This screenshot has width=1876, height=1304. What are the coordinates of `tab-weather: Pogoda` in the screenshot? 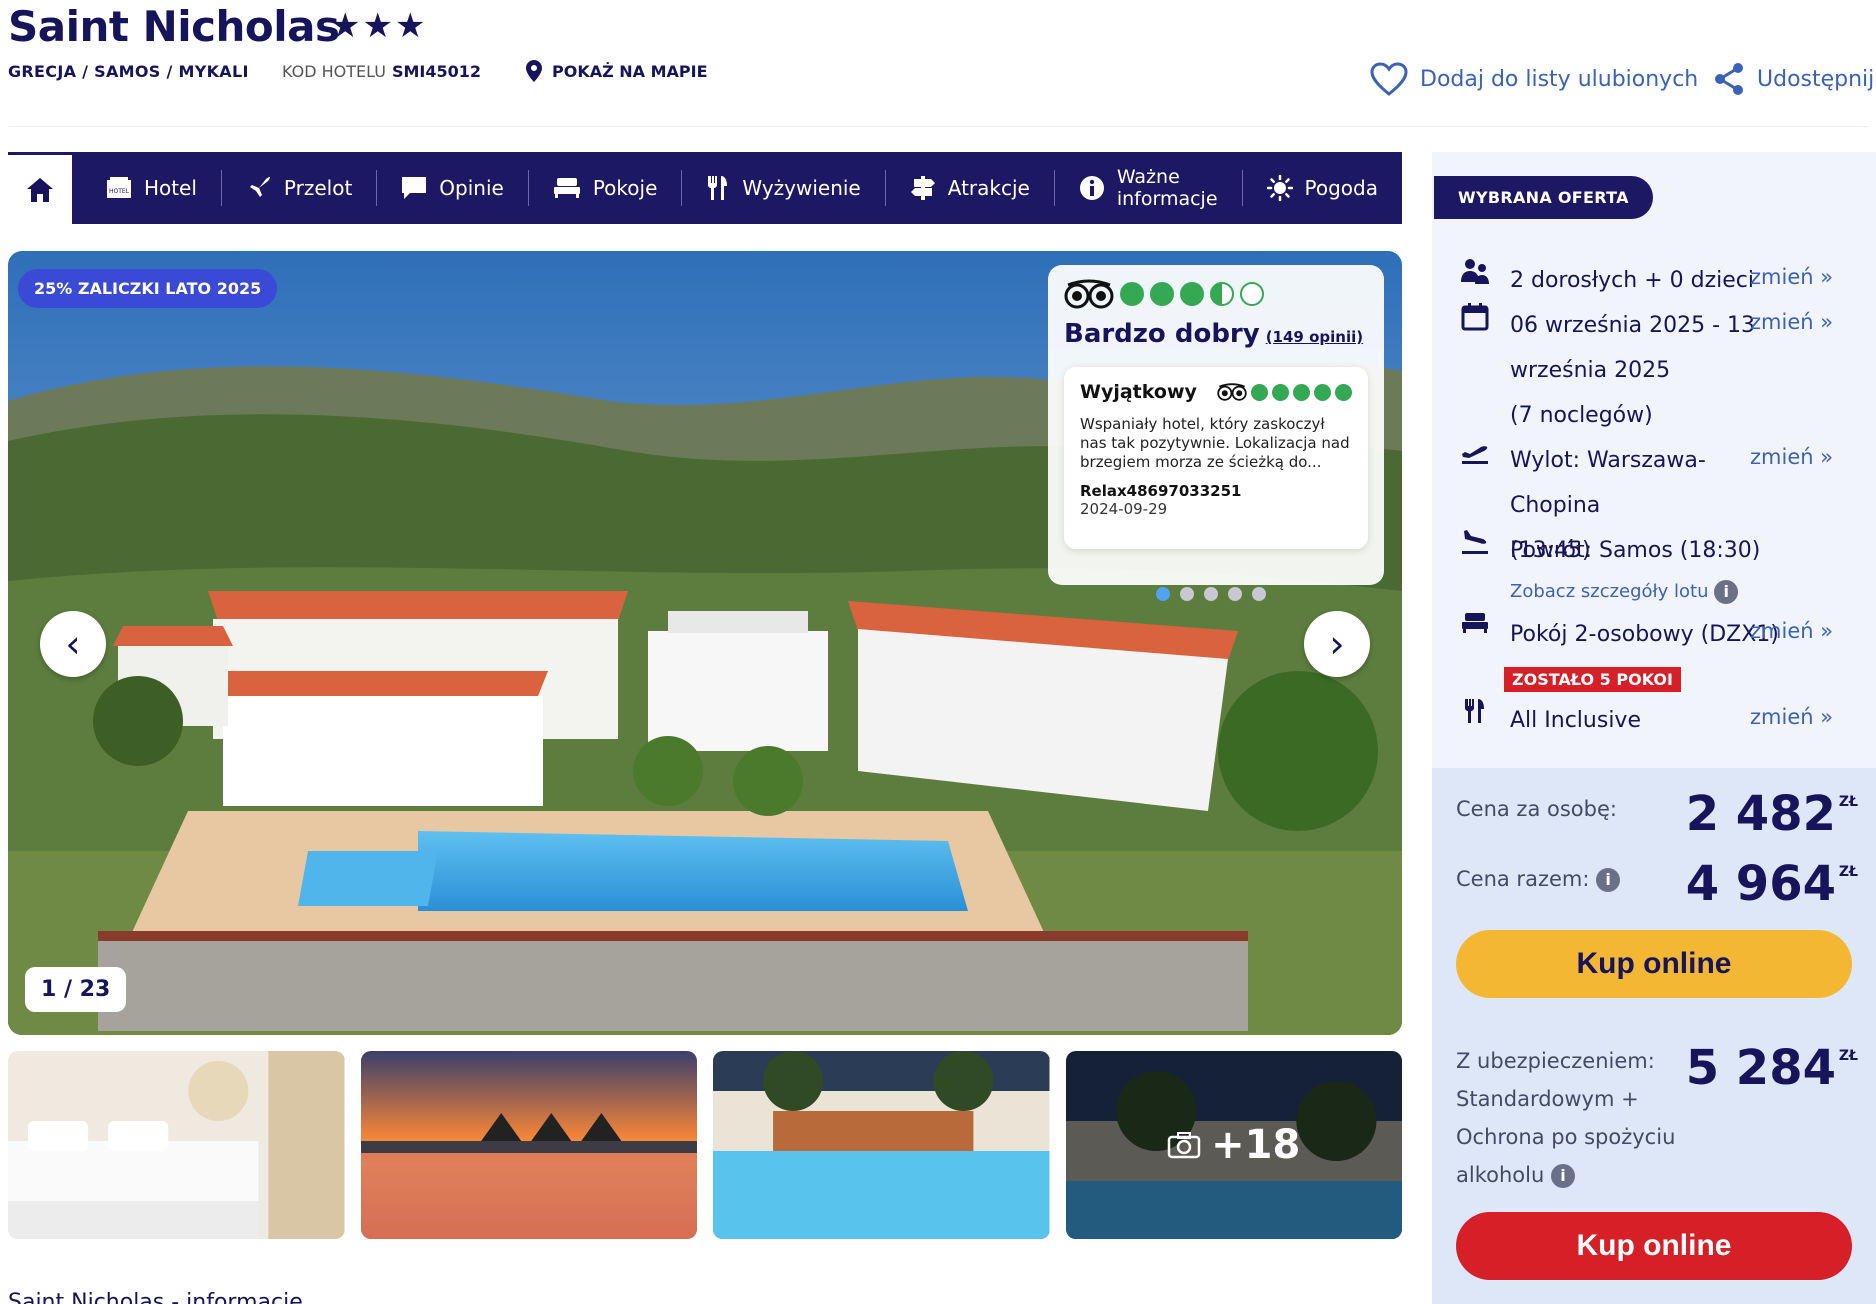 It's located at (1322, 188).